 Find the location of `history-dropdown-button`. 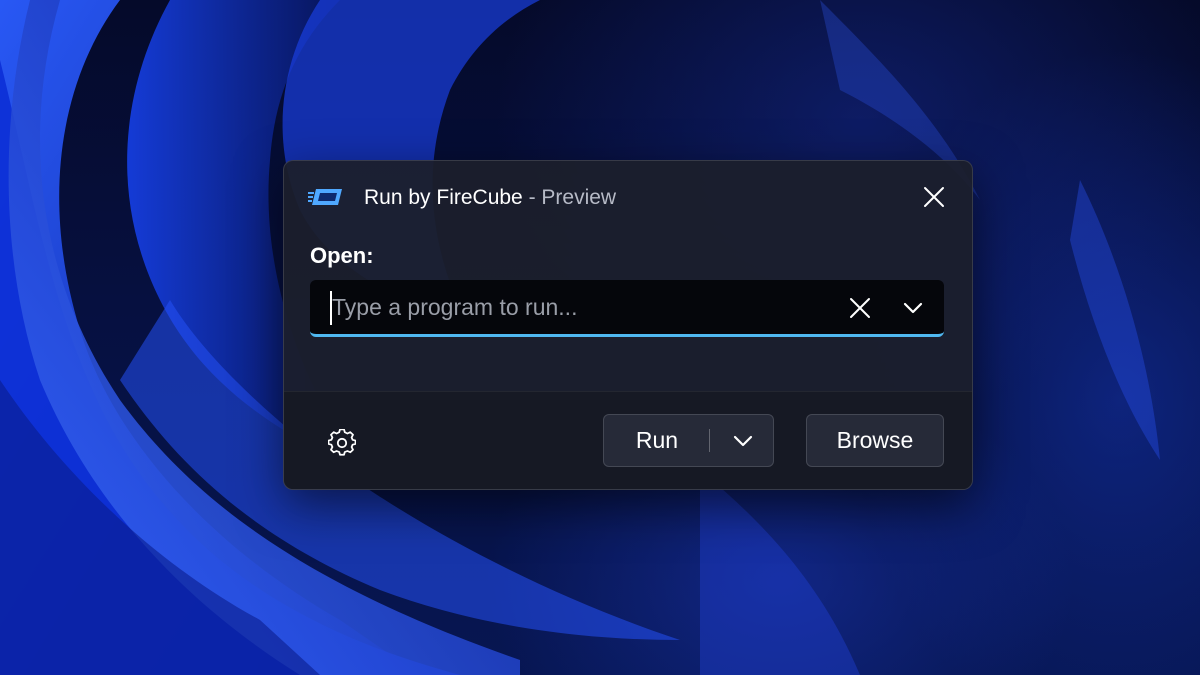

history-dropdown-button is located at coordinates (913, 308).